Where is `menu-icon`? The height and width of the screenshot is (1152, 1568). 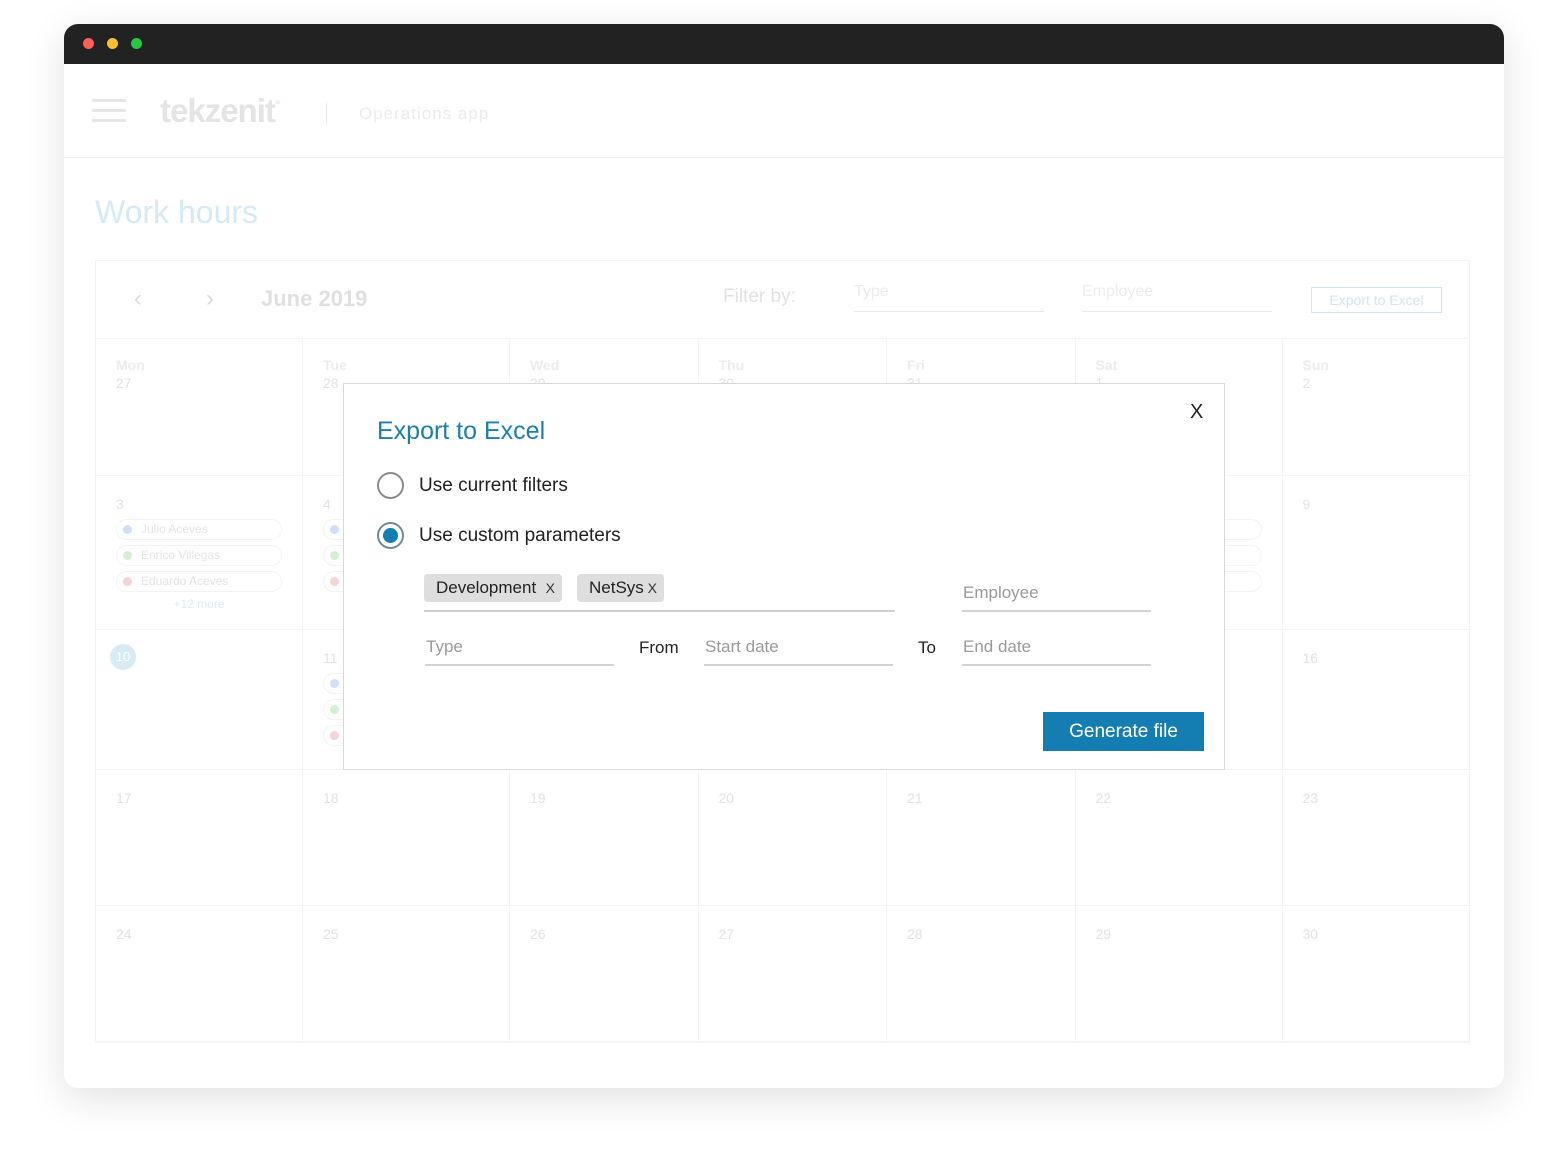
menu-icon is located at coordinates (109, 111).